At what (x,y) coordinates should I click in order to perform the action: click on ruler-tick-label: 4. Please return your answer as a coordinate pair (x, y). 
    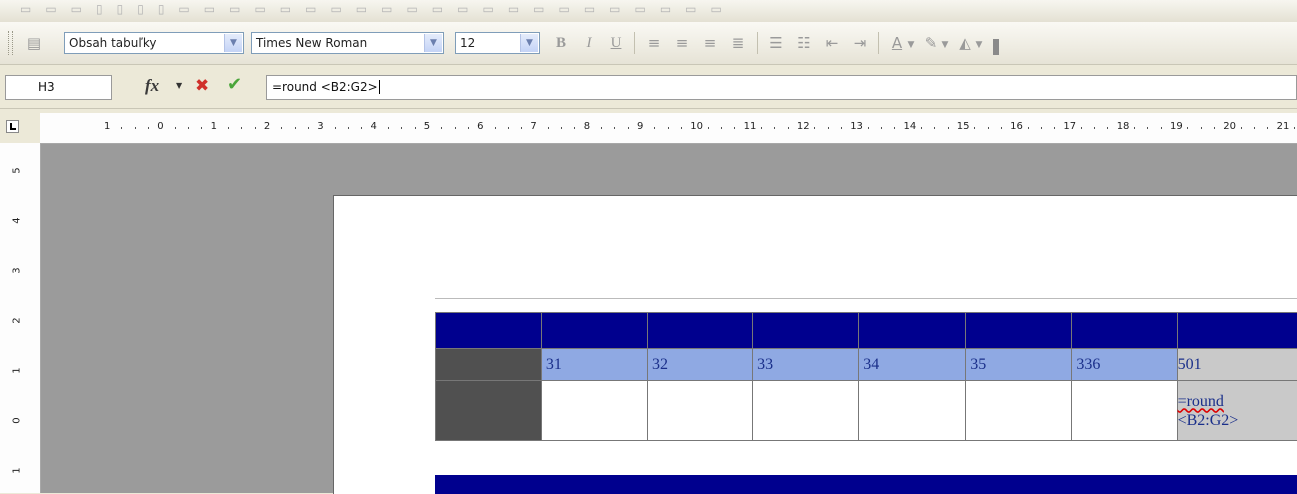
    Looking at the image, I should click on (17, 220).